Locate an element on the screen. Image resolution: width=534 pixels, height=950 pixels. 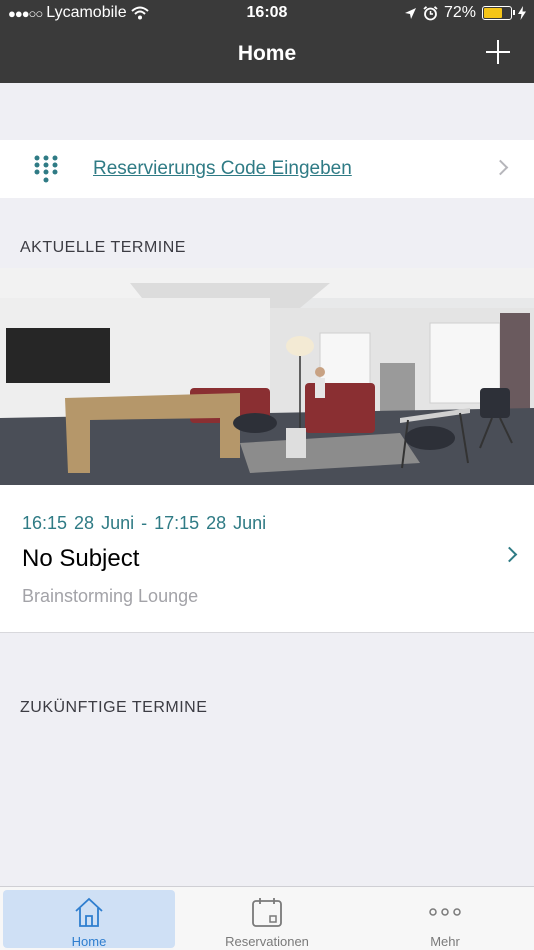
reservation-code-row: Reservierungs Code Eingeben is located at coordinates (267, 169).